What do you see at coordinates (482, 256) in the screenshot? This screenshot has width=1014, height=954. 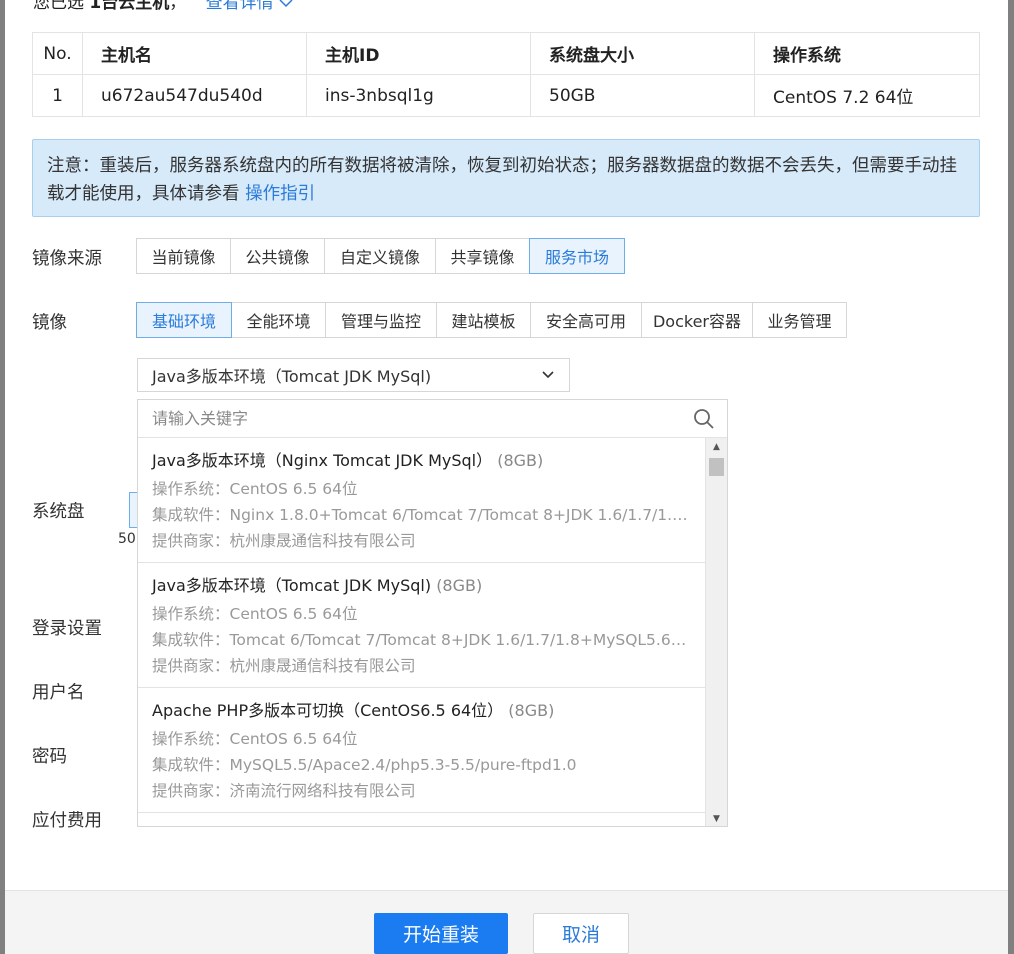 I see `tab-shared-image: 共享镜像` at bounding box center [482, 256].